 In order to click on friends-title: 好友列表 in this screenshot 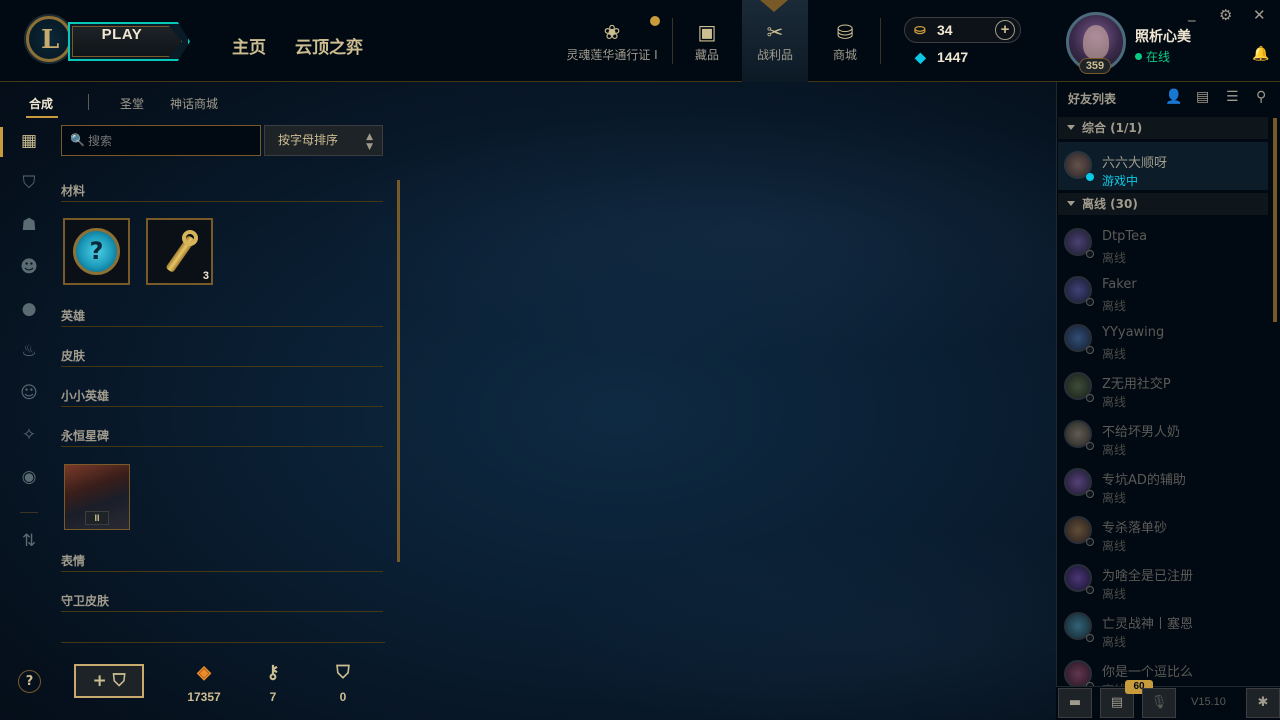, I will do `click(1092, 99)`.